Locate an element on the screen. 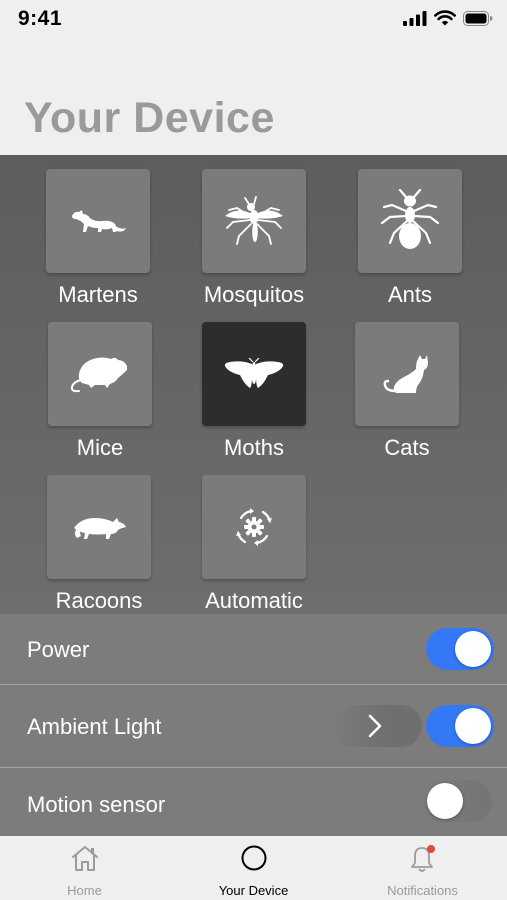 This screenshot has width=507, height=900. tile-label-moths: Moths is located at coordinates (254, 447).